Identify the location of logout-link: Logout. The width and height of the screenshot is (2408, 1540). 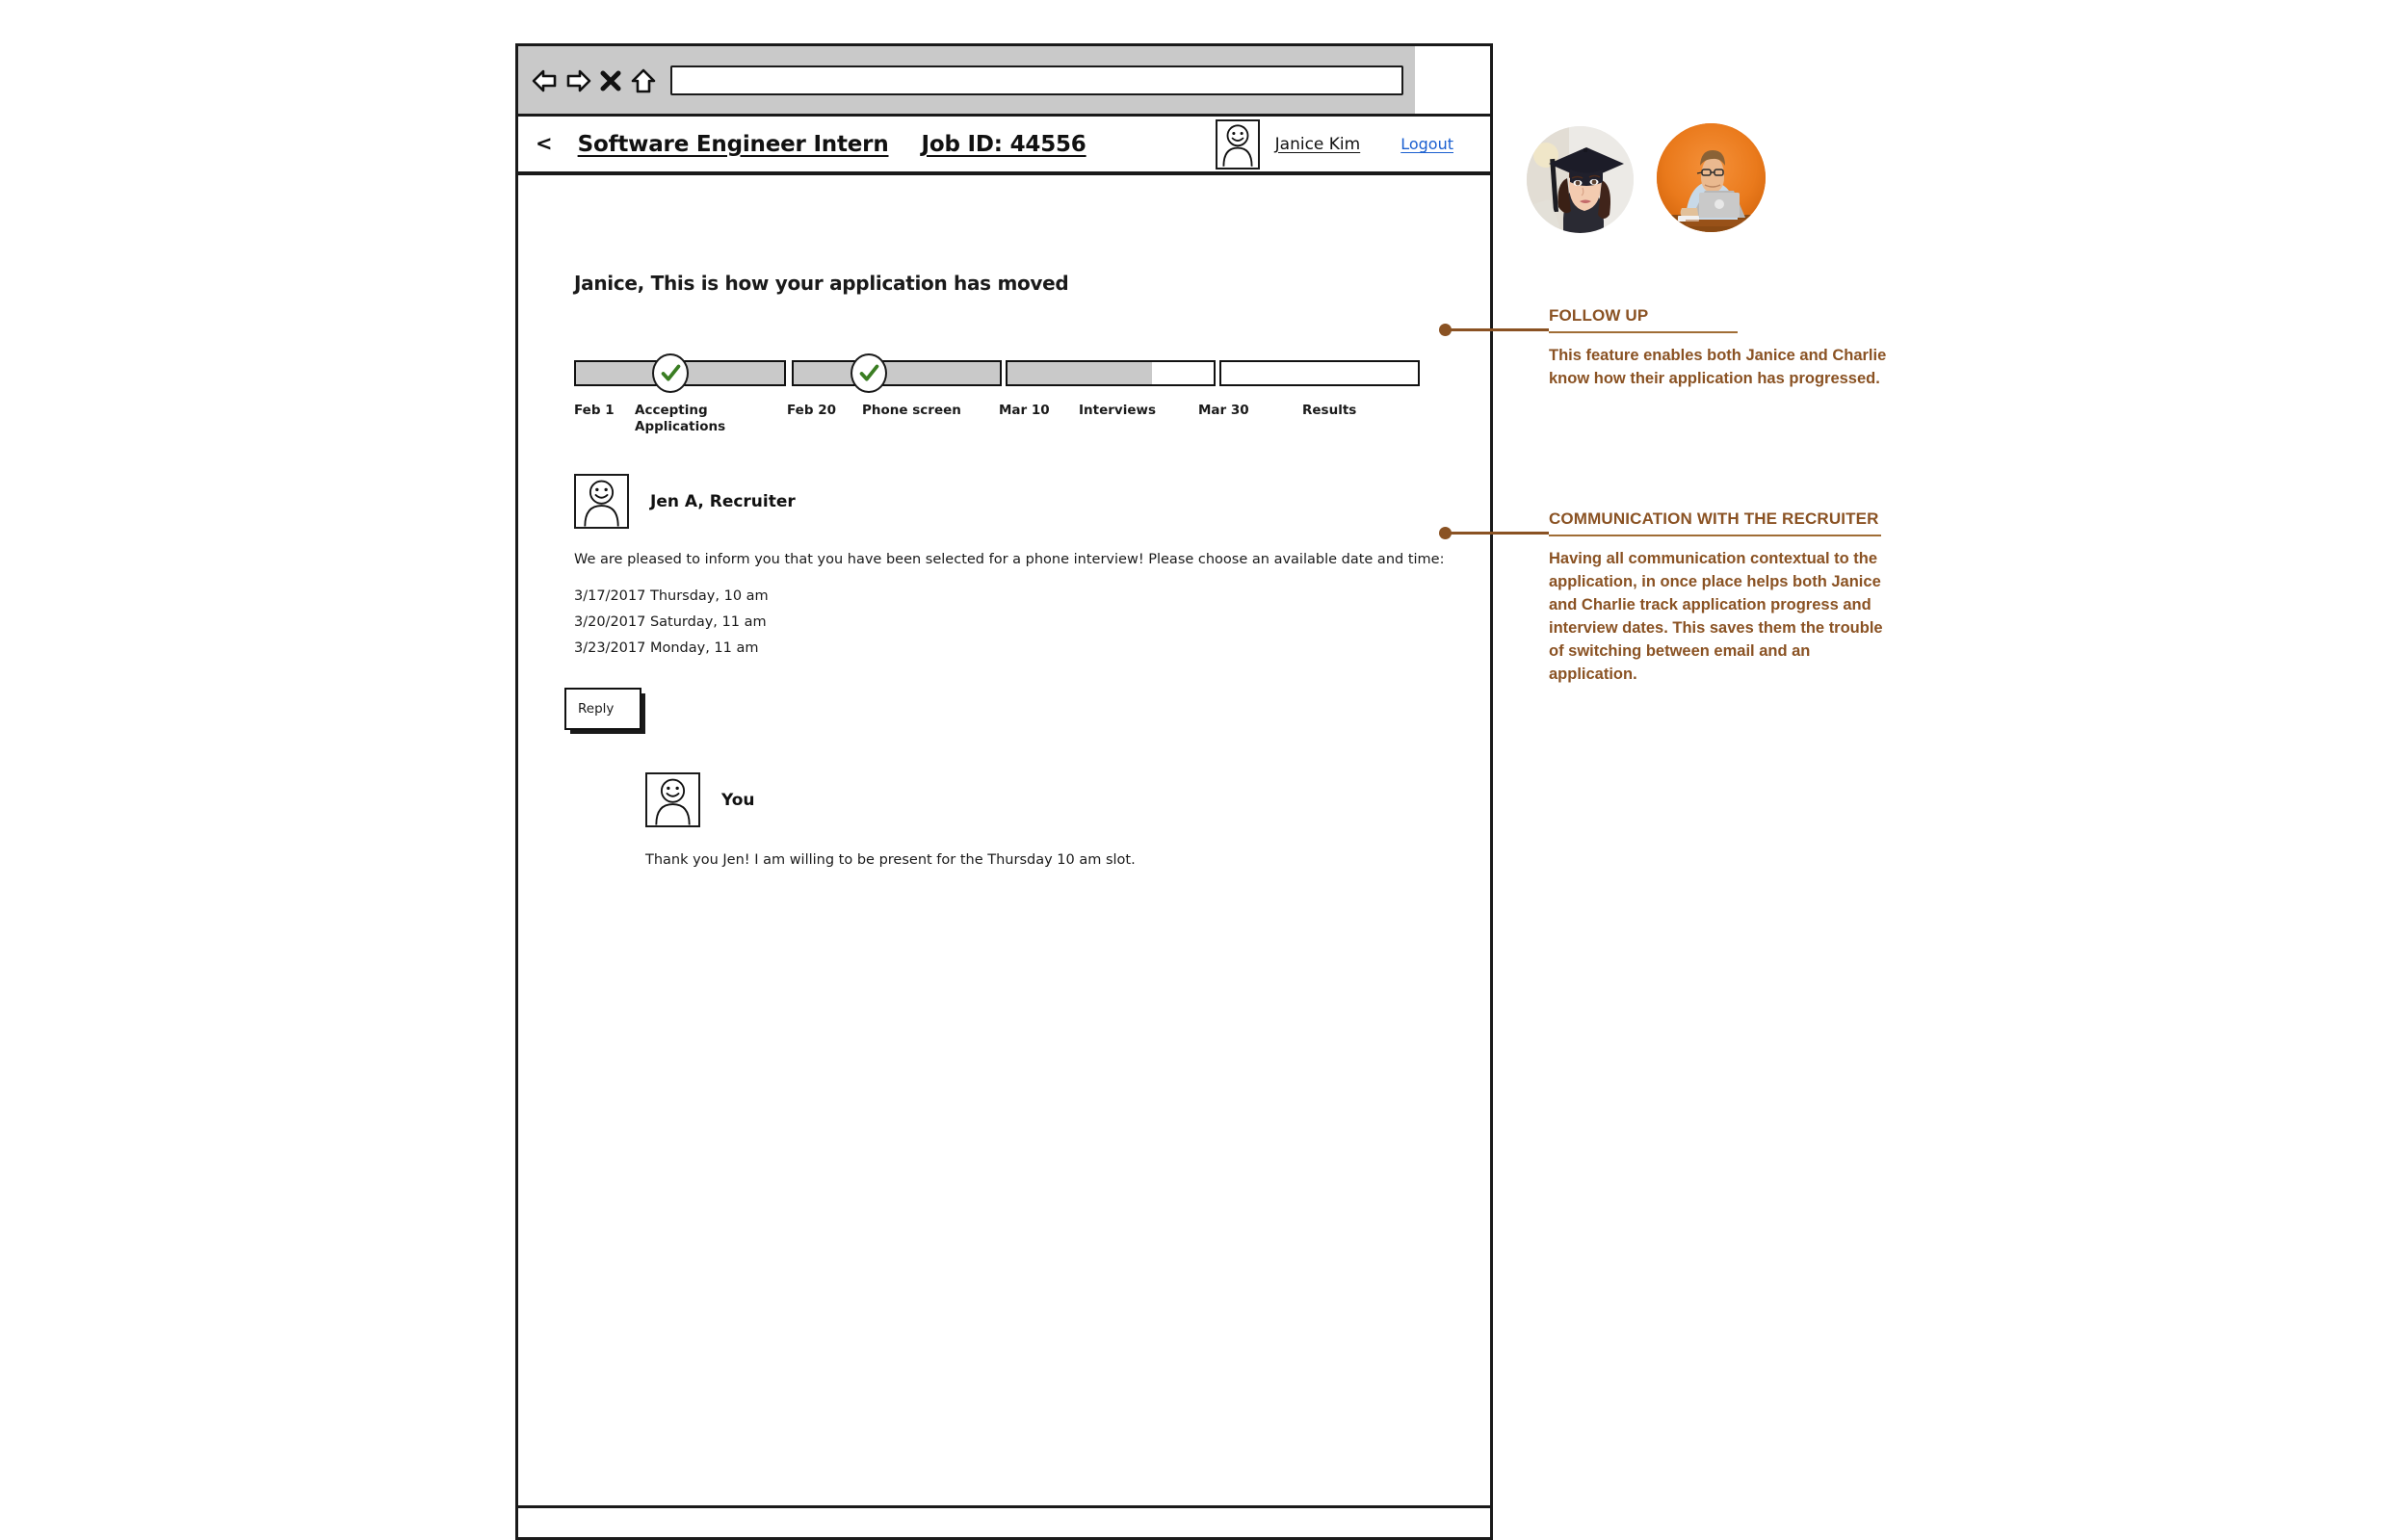
(1426, 144).